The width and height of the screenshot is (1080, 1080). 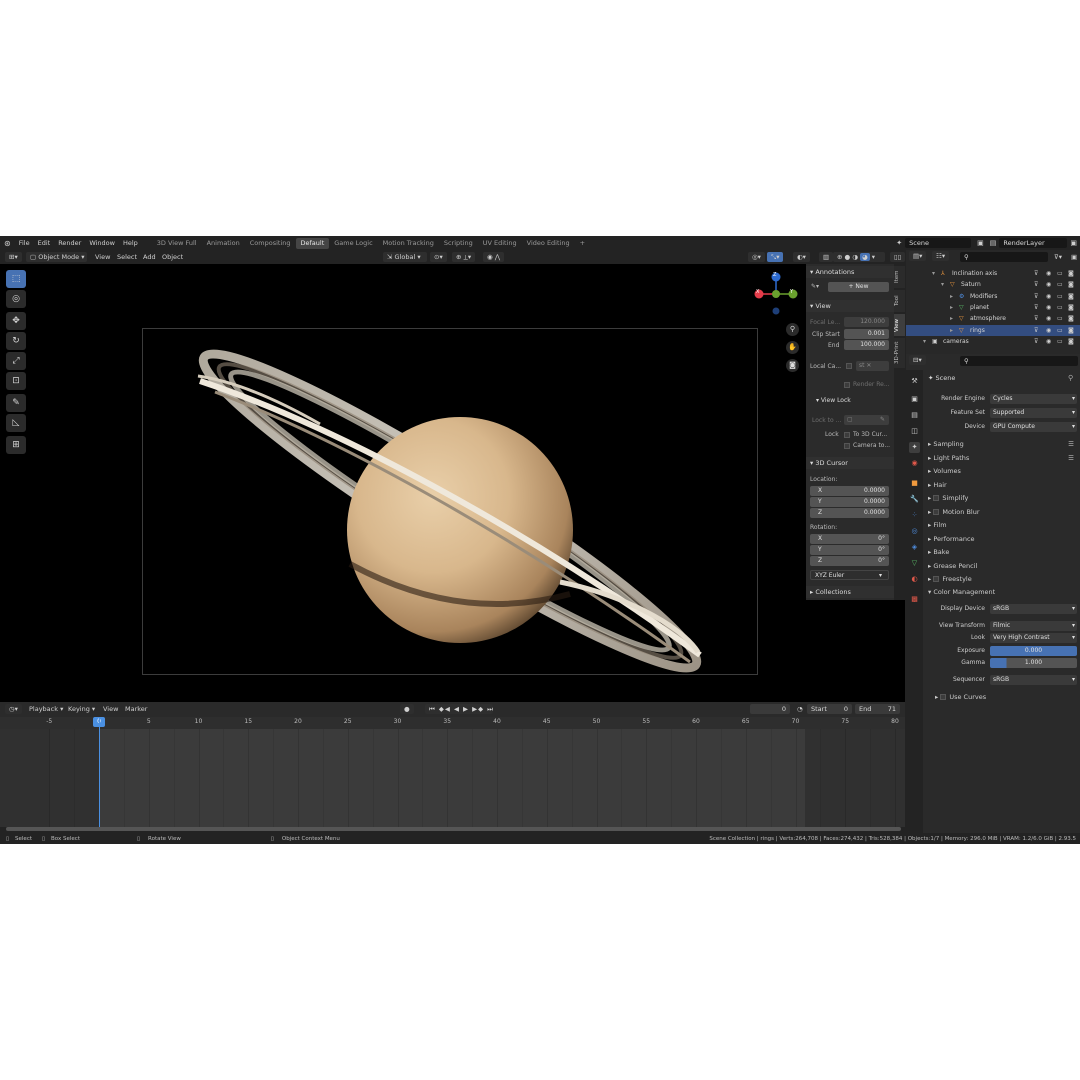 What do you see at coordinates (500, 243) in the screenshot?
I see `tab-uv-editing: UV Editing` at bounding box center [500, 243].